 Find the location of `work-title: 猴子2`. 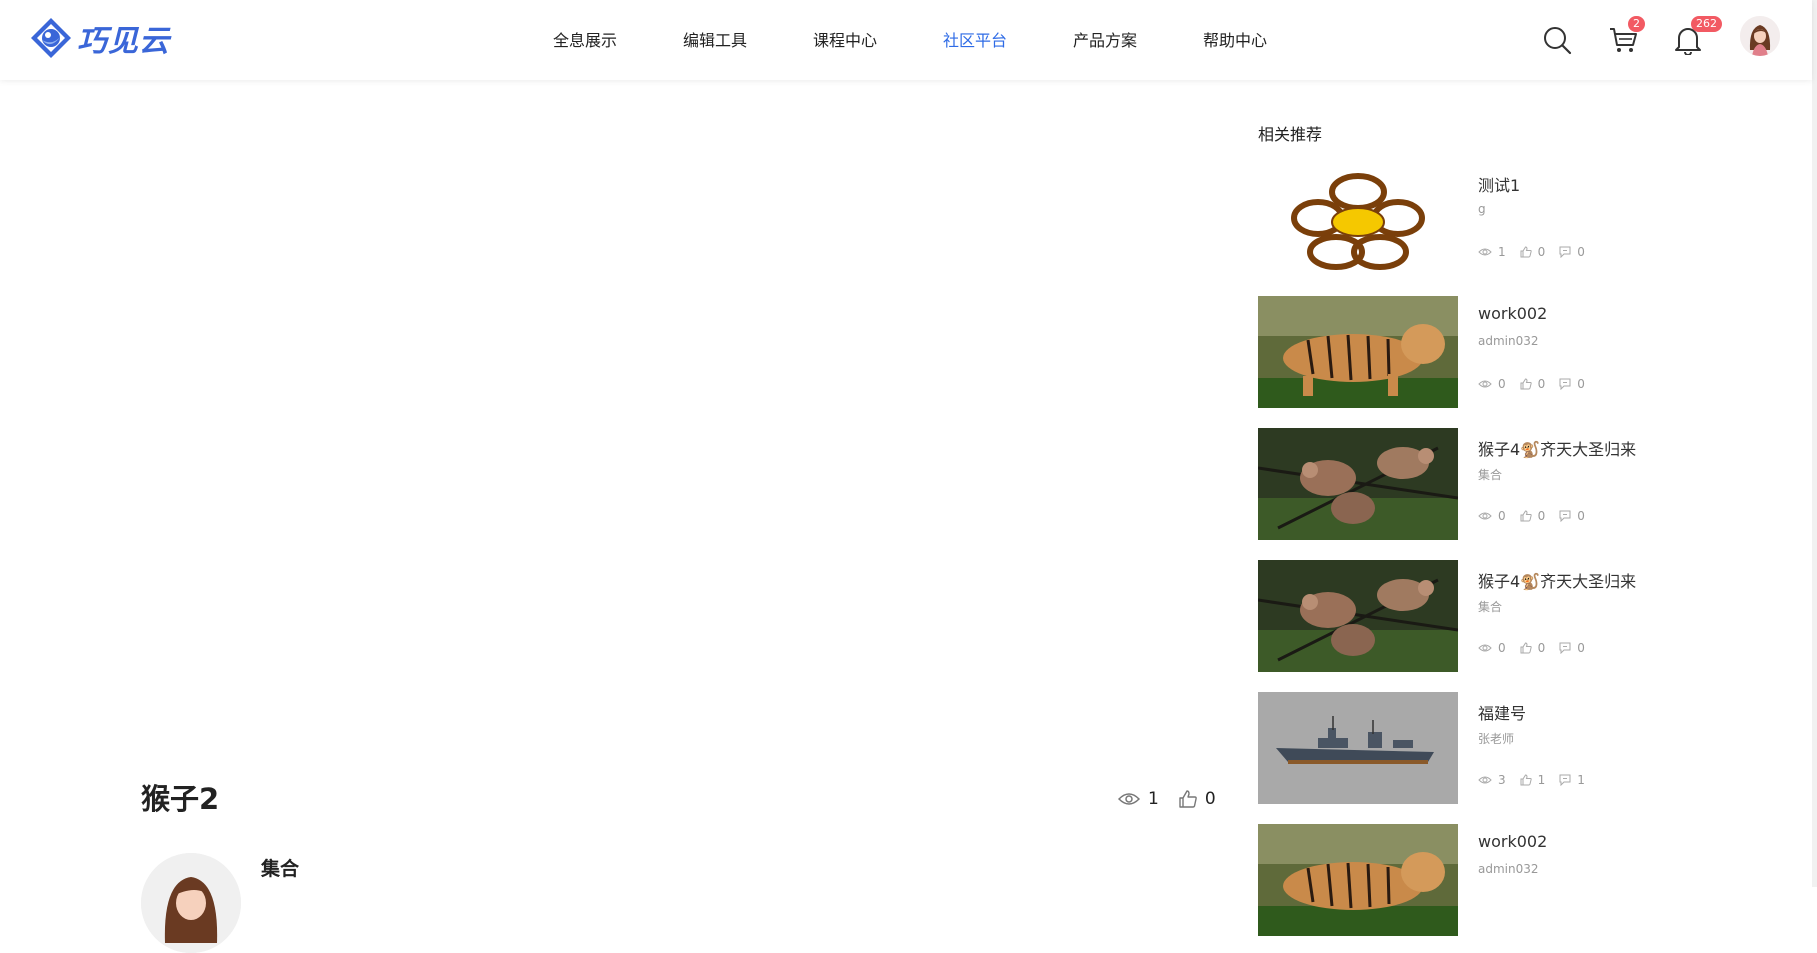

work-title: 猴子2 is located at coordinates (180, 799).